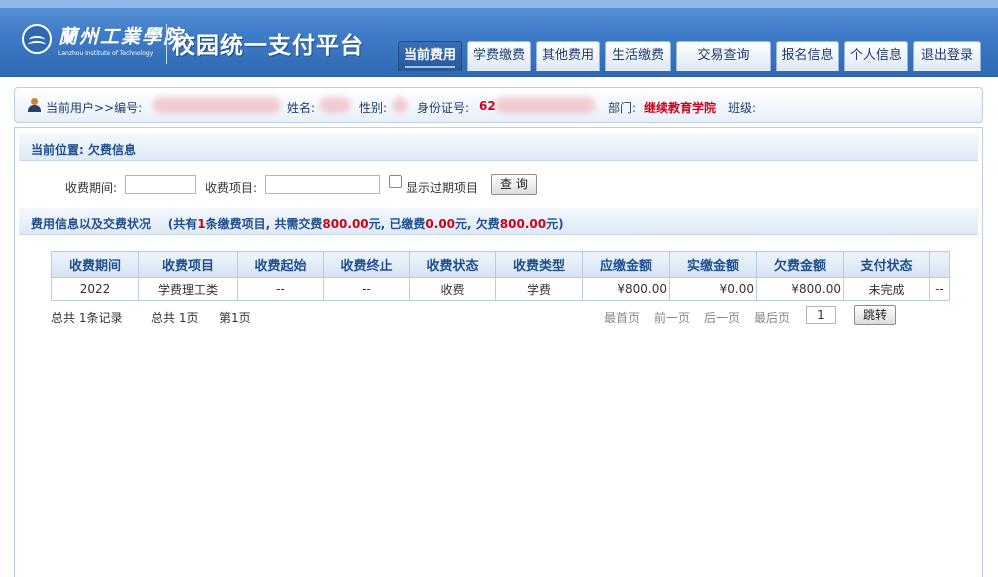 This screenshot has width=998, height=577. What do you see at coordinates (638, 56) in the screenshot?
I see `tab-living-payment: 生活缴费` at bounding box center [638, 56].